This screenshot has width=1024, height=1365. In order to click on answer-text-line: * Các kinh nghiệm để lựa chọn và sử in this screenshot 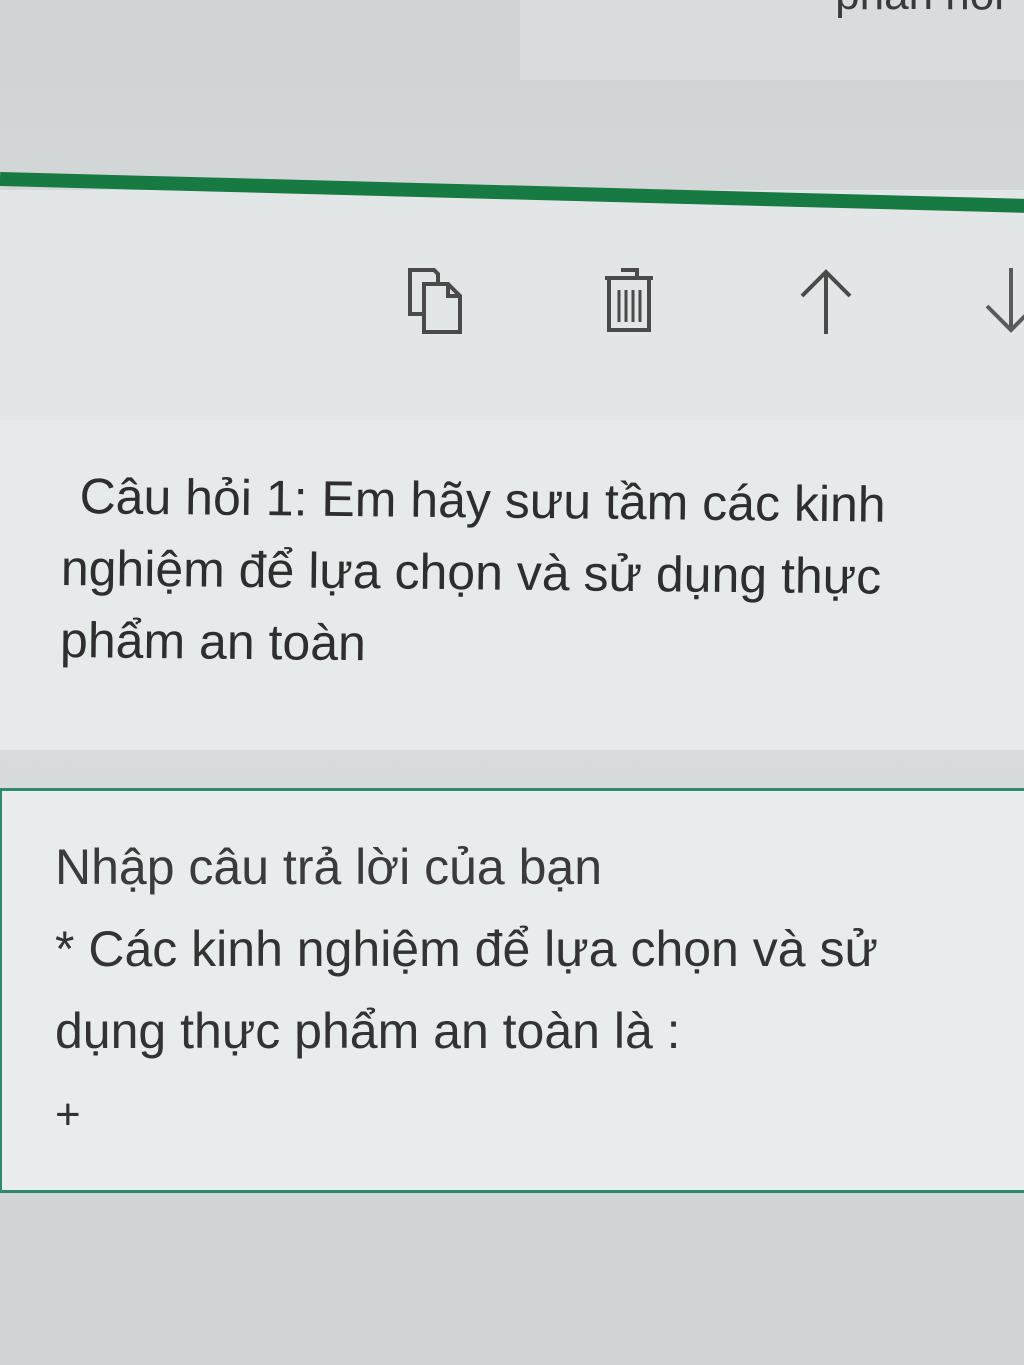, I will do `click(466, 949)`.